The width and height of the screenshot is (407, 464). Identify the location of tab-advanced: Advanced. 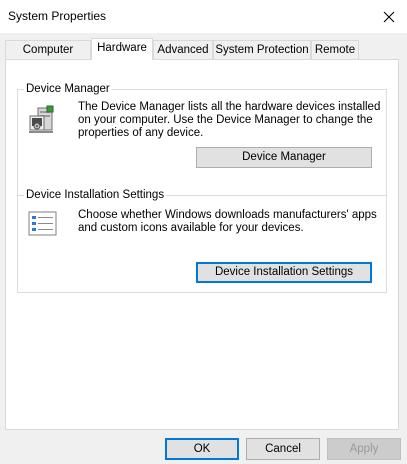
(183, 49).